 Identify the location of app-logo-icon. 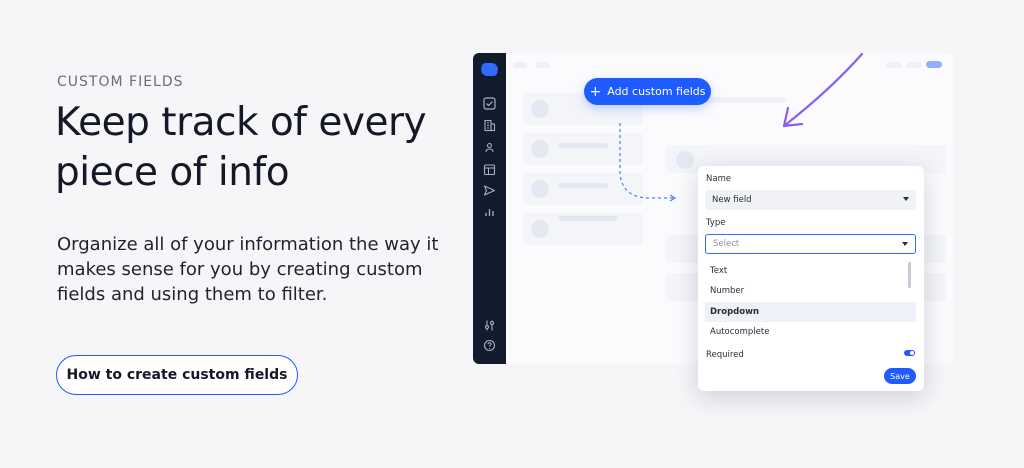
(489, 69).